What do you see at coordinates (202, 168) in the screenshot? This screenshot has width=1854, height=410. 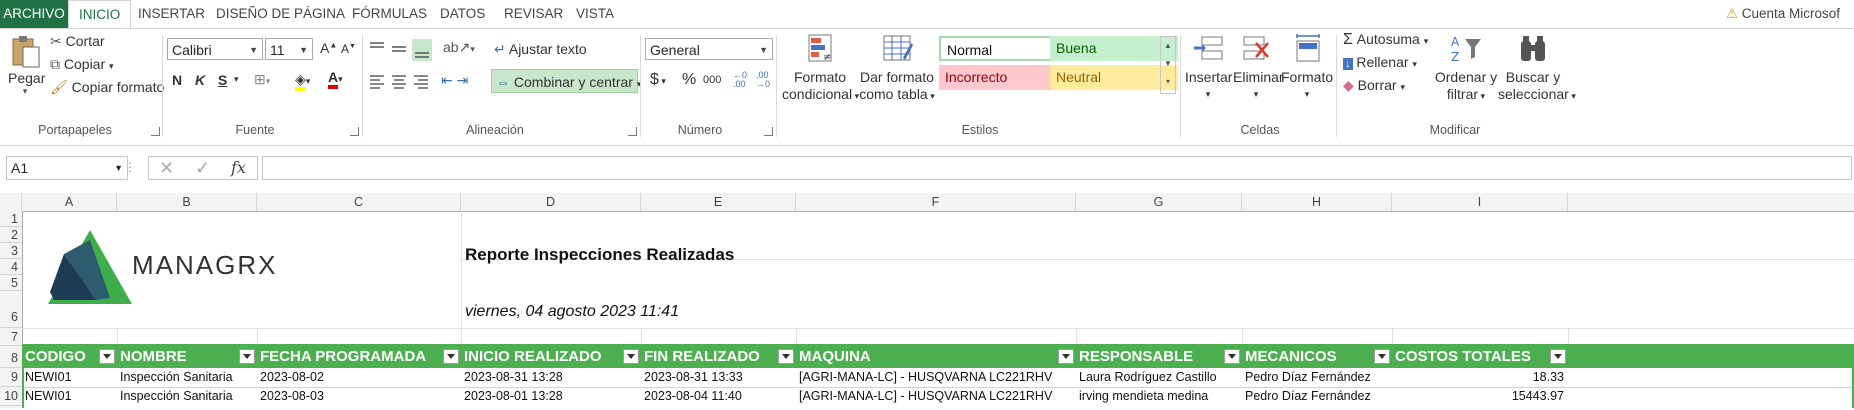 I see `check-icon: ✓` at bounding box center [202, 168].